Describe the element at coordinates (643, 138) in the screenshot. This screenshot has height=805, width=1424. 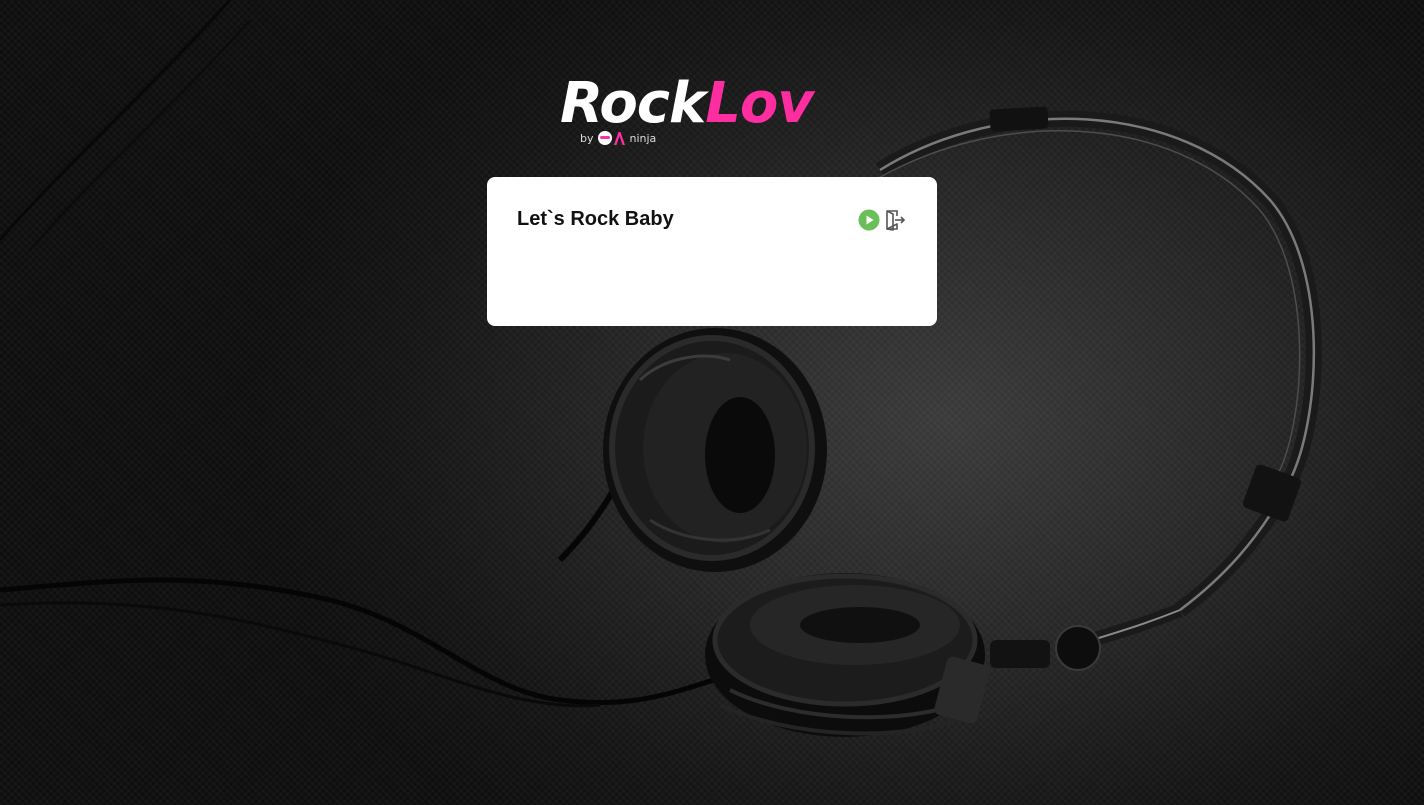
I see `byline-suffix: ninja` at that location.